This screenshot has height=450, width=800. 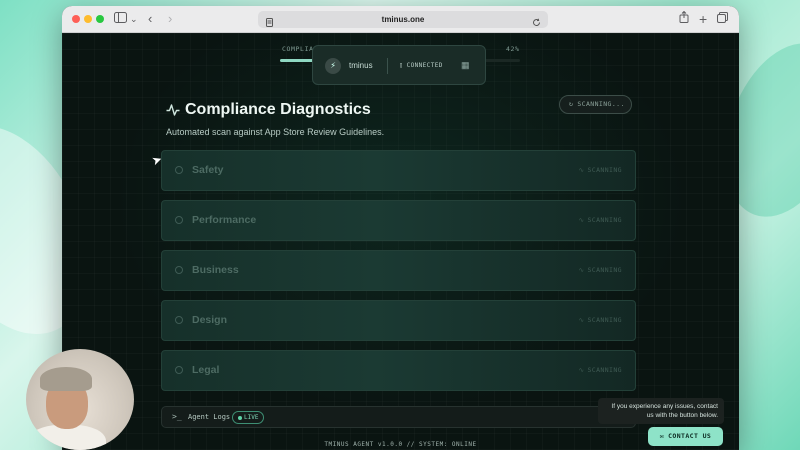 I want to click on category-label: Design, so click(x=210, y=320).